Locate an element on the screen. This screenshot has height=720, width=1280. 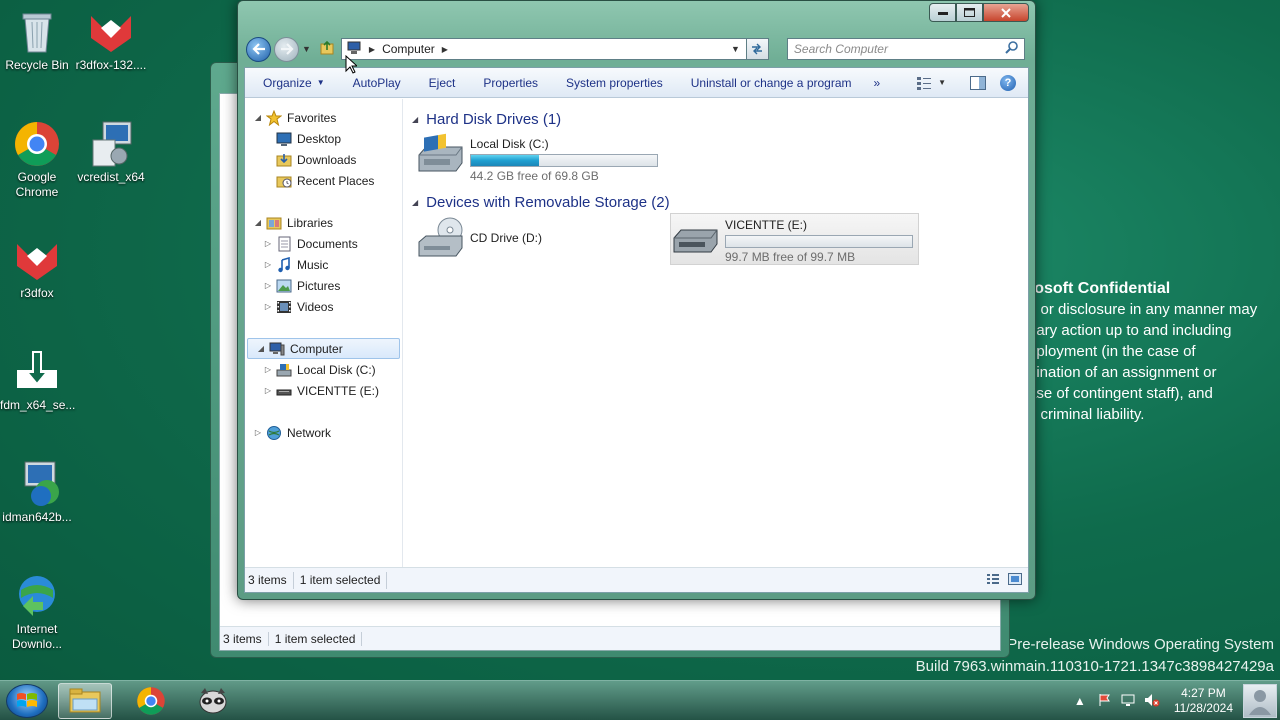
watermark-line: e or disclosure in any manner may is located at coordinates (1143, 309).